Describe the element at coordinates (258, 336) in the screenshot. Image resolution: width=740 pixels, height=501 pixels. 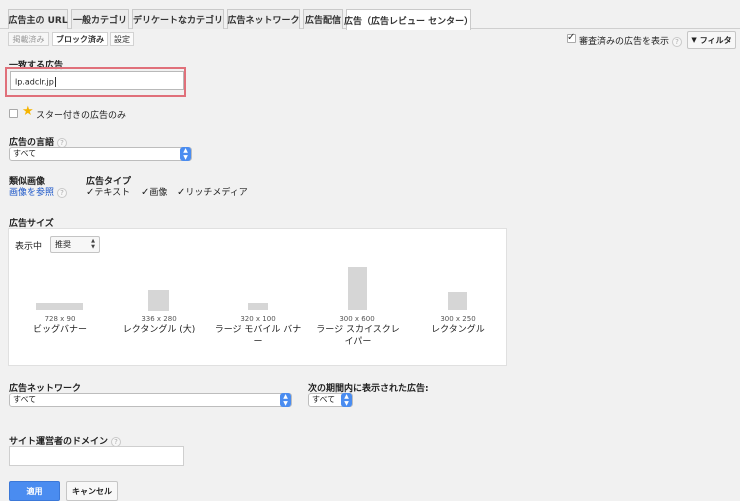
I see `ad-size-name: ラージ モバイル バナー` at that location.